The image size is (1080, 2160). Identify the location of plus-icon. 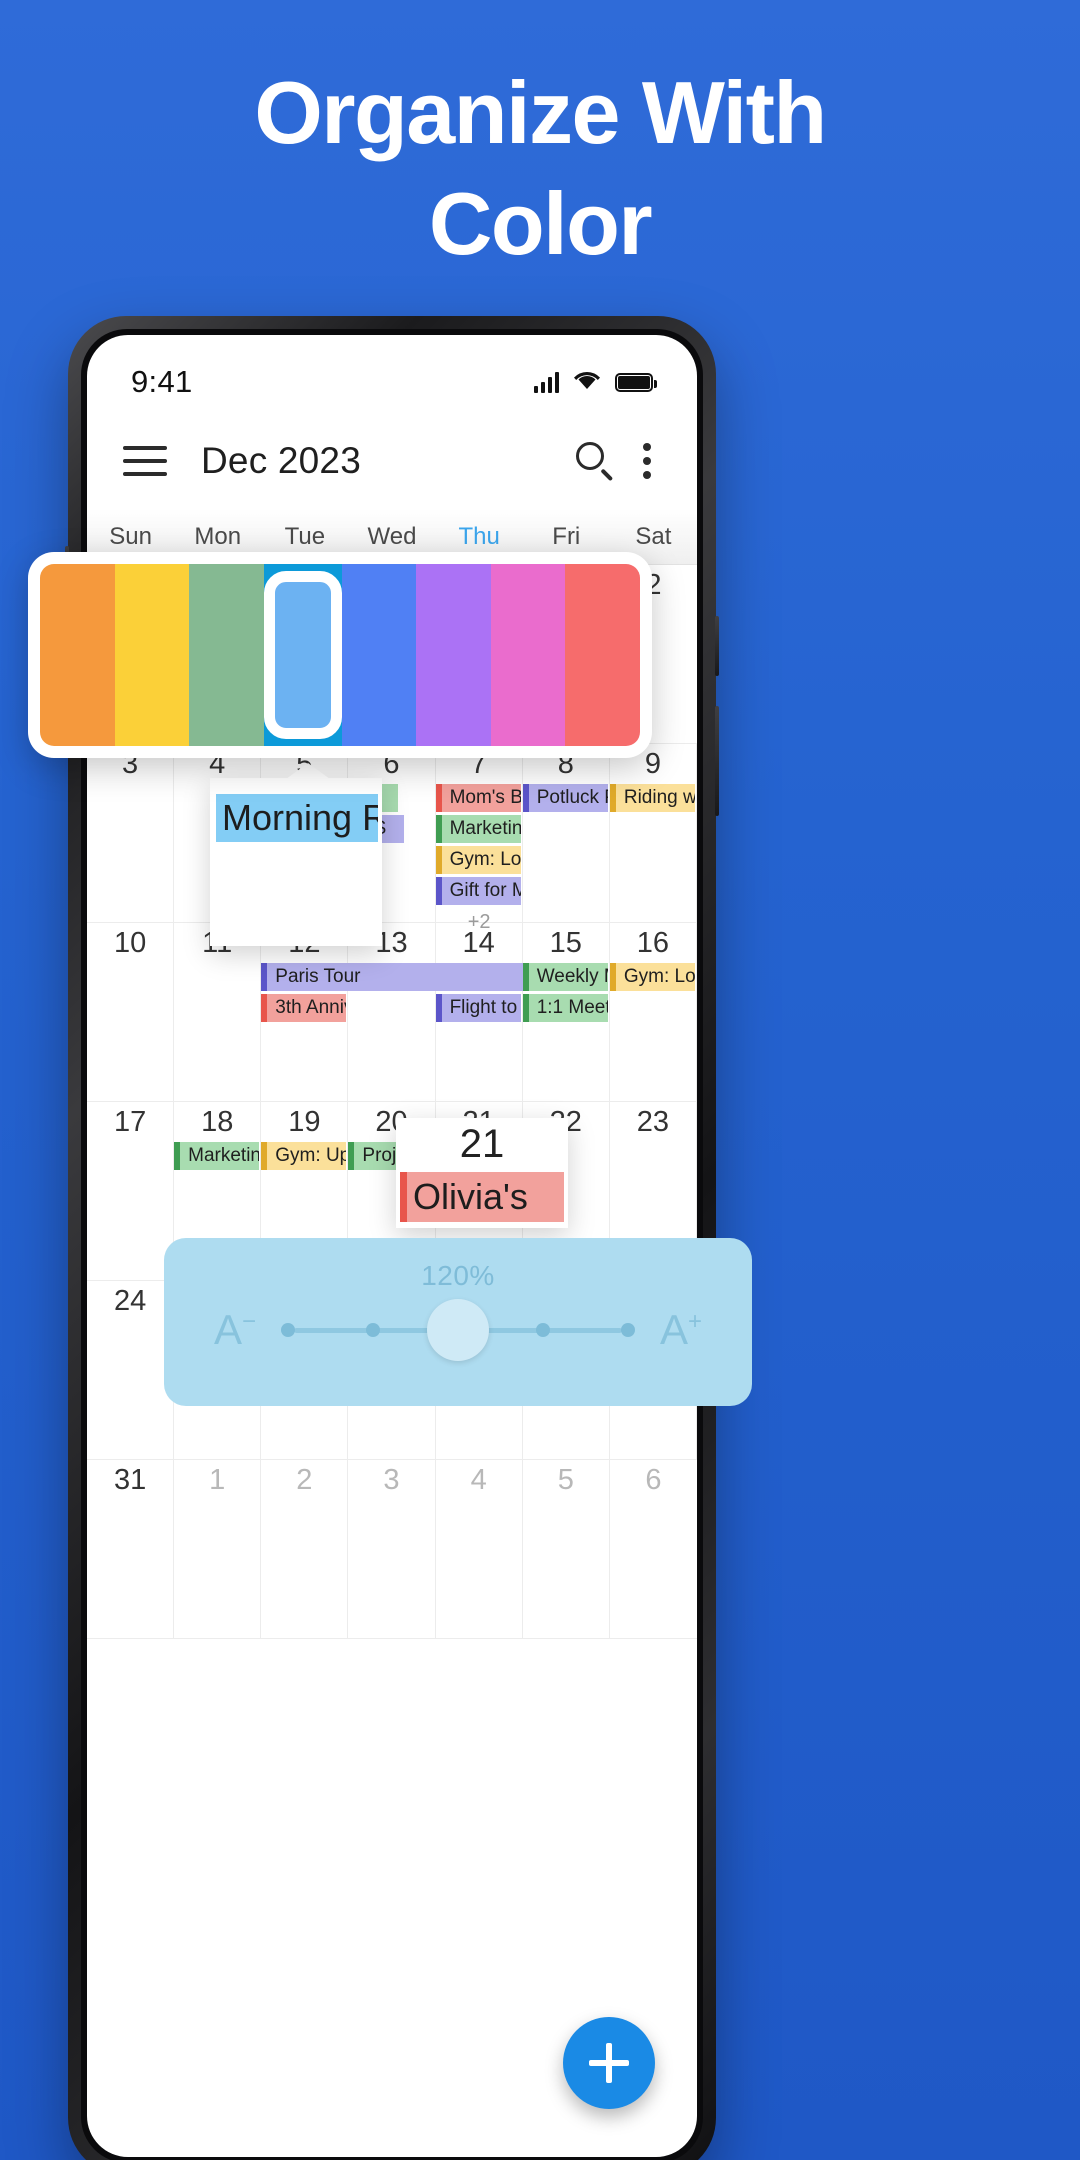
(609, 2063).